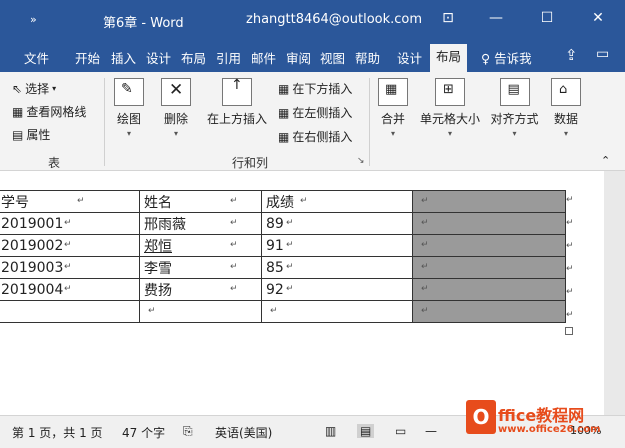 The height and width of the screenshot is (448, 625). I want to click on ribbon-display-options-icon: ⊡, so click(448, 18).